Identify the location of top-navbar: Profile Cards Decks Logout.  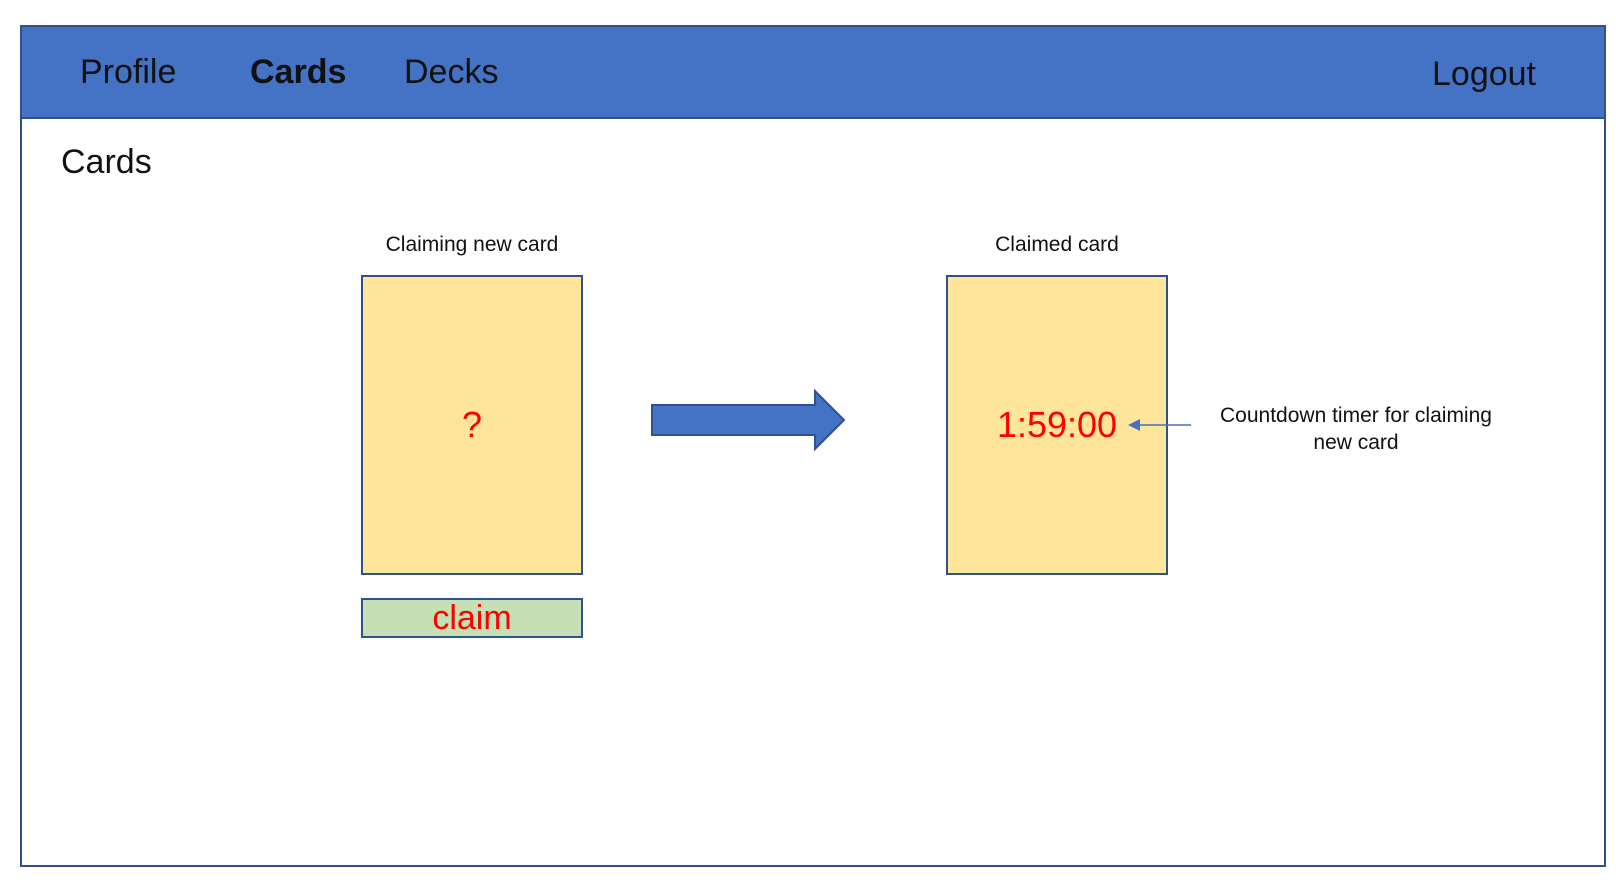
(813, 73).